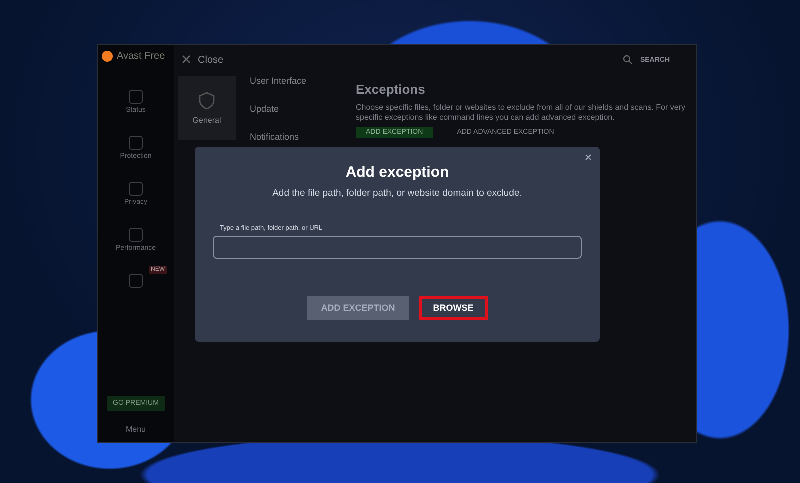 The height and width of the screenshot is (483, 800). Describe the element at coordinates (398, 172) in the screenshot. I see `dialog-title: Add exception` at that location.